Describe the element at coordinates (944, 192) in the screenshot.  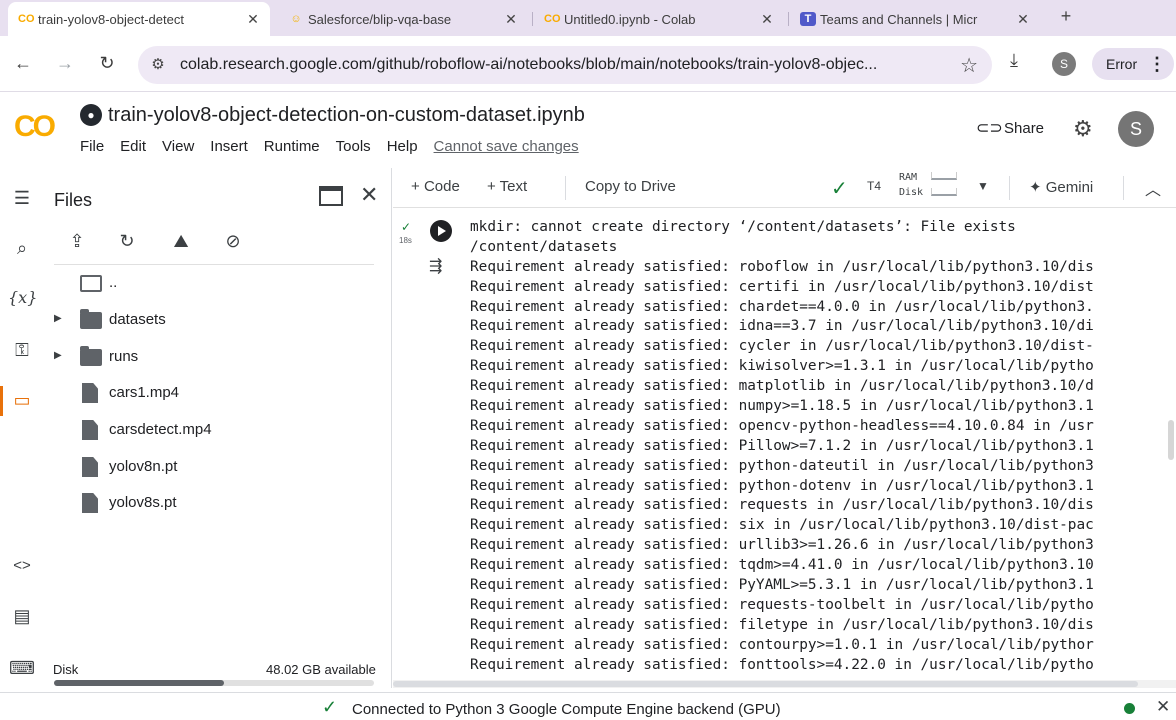
I see `disk-bar` at that location.